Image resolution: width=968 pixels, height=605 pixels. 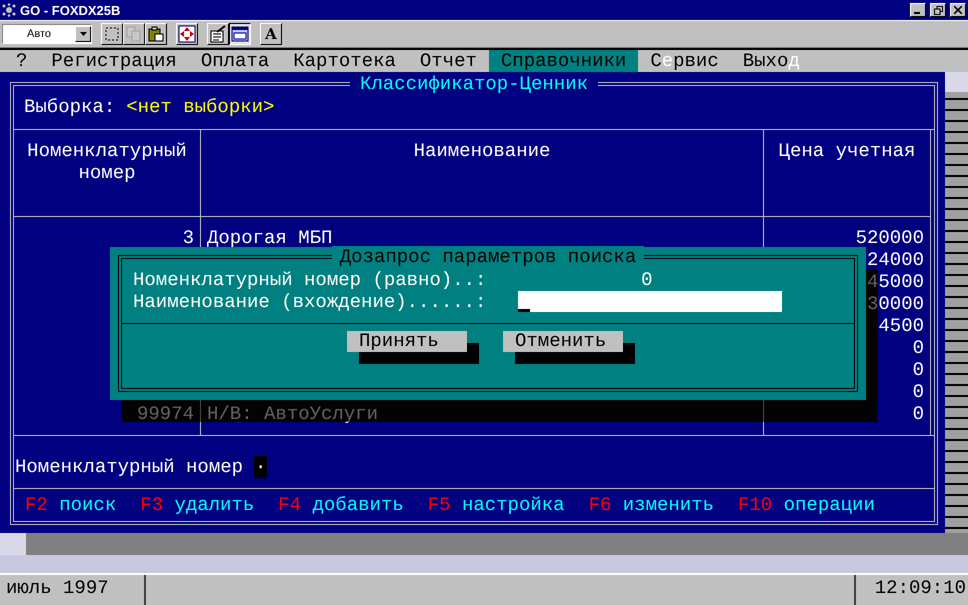 I want to click on dialog-title: Дозапрос параметров поиска, so click(x=488, y=257).